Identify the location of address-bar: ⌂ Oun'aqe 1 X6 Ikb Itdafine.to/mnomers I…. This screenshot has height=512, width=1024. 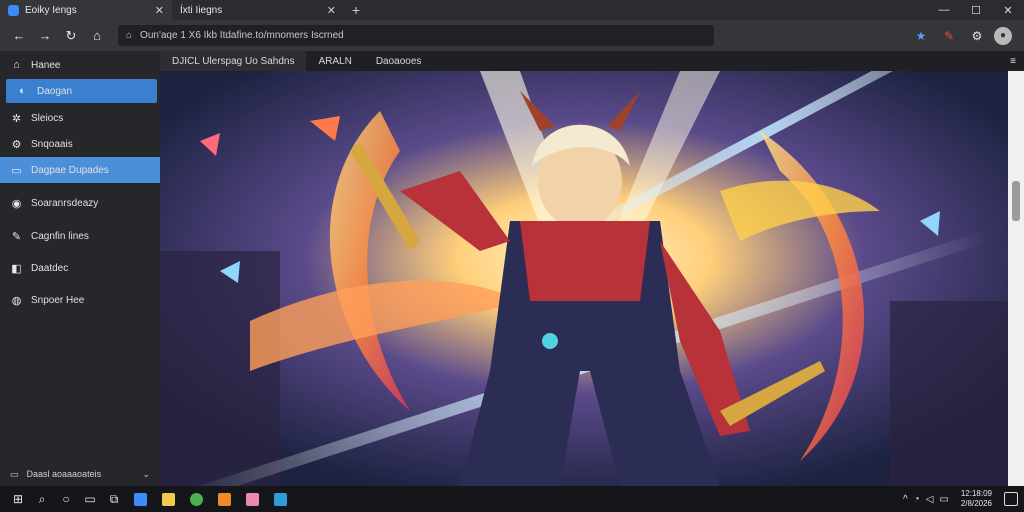
(416, 35).